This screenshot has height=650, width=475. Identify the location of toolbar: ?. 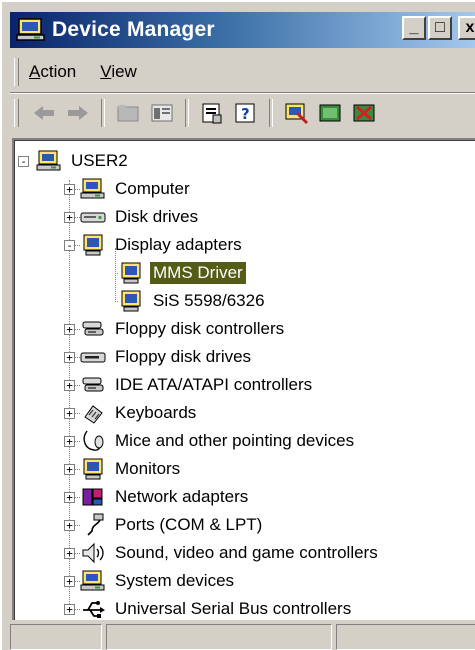
(242, 112).